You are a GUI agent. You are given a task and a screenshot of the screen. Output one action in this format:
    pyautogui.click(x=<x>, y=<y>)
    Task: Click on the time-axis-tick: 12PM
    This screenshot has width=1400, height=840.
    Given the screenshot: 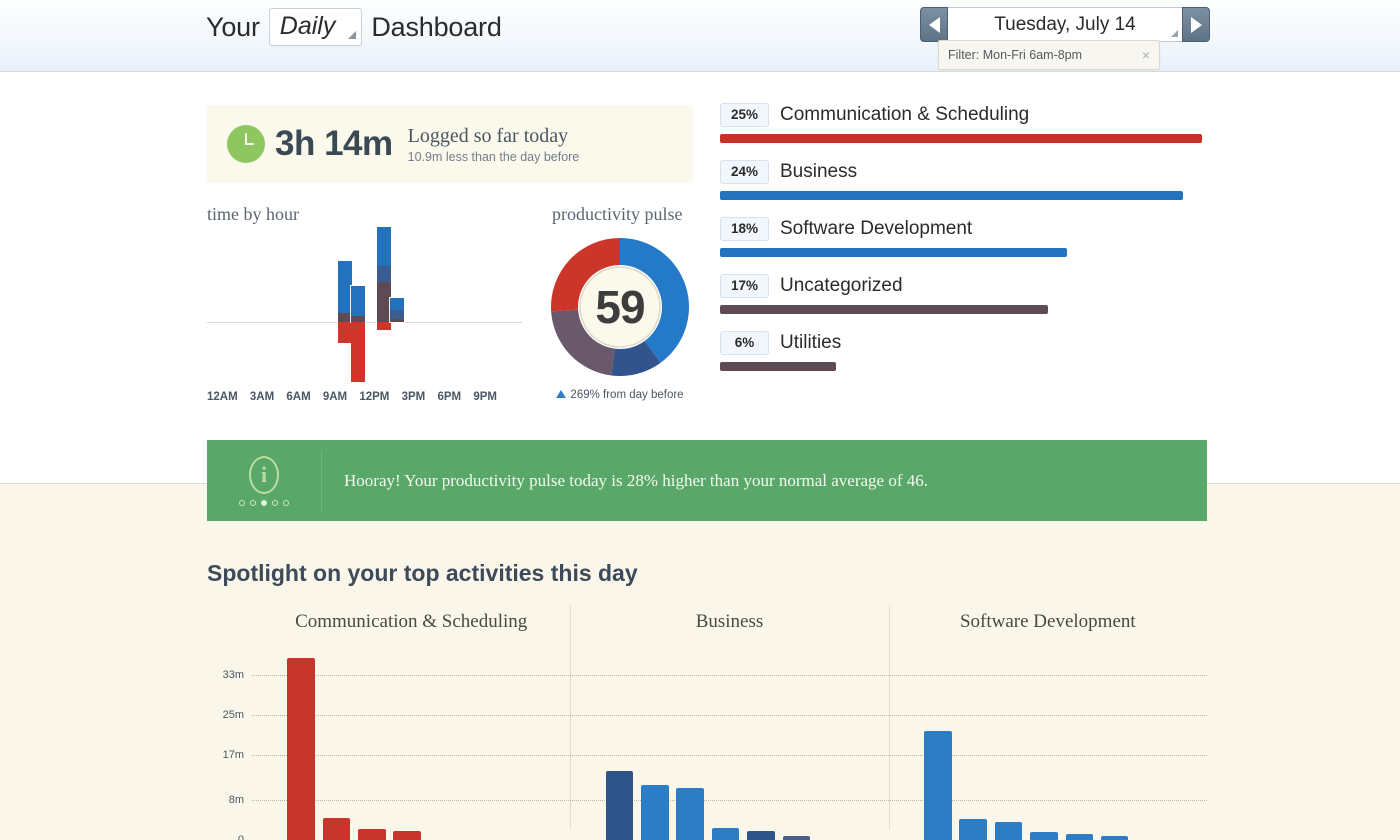 What is the action you would take?
    pyautogui.click(x=374, y=397)
    